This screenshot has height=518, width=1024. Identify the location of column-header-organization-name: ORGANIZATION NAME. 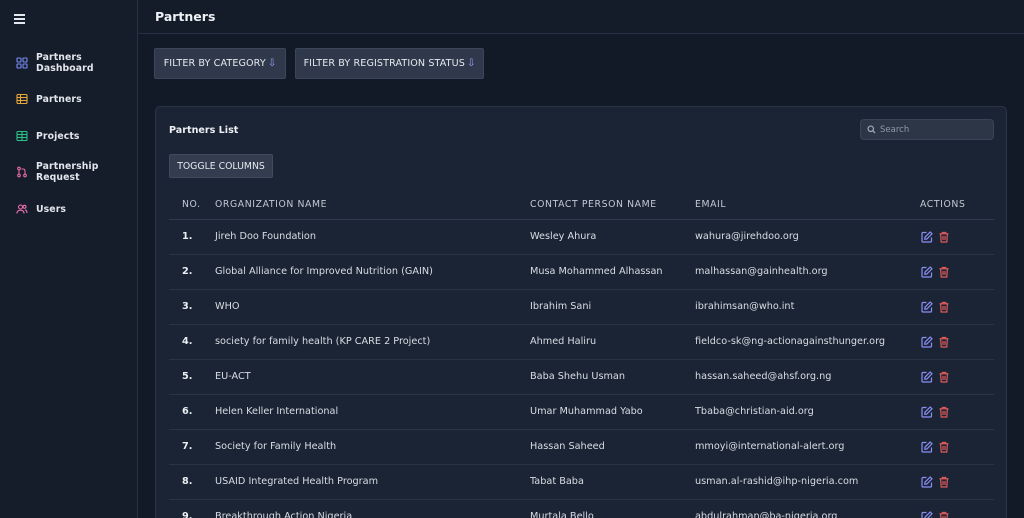
(372, 205).